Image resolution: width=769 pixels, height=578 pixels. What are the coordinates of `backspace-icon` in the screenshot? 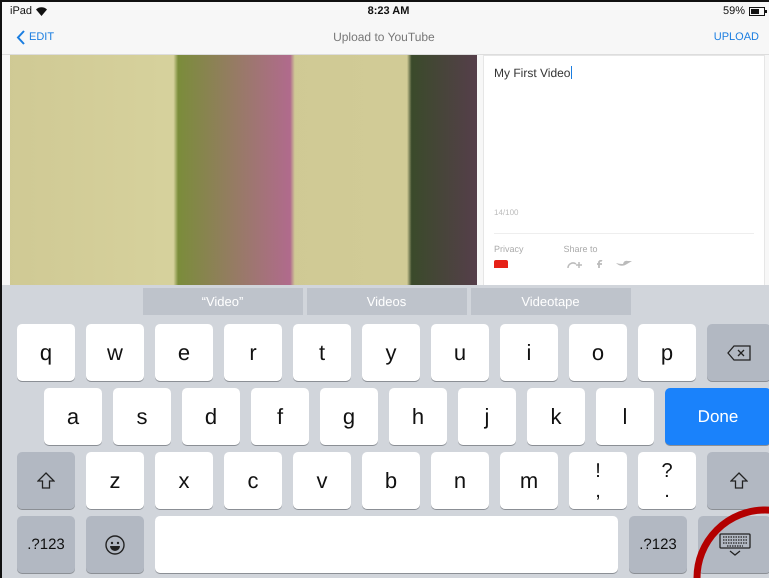 It's located at (739, 352).